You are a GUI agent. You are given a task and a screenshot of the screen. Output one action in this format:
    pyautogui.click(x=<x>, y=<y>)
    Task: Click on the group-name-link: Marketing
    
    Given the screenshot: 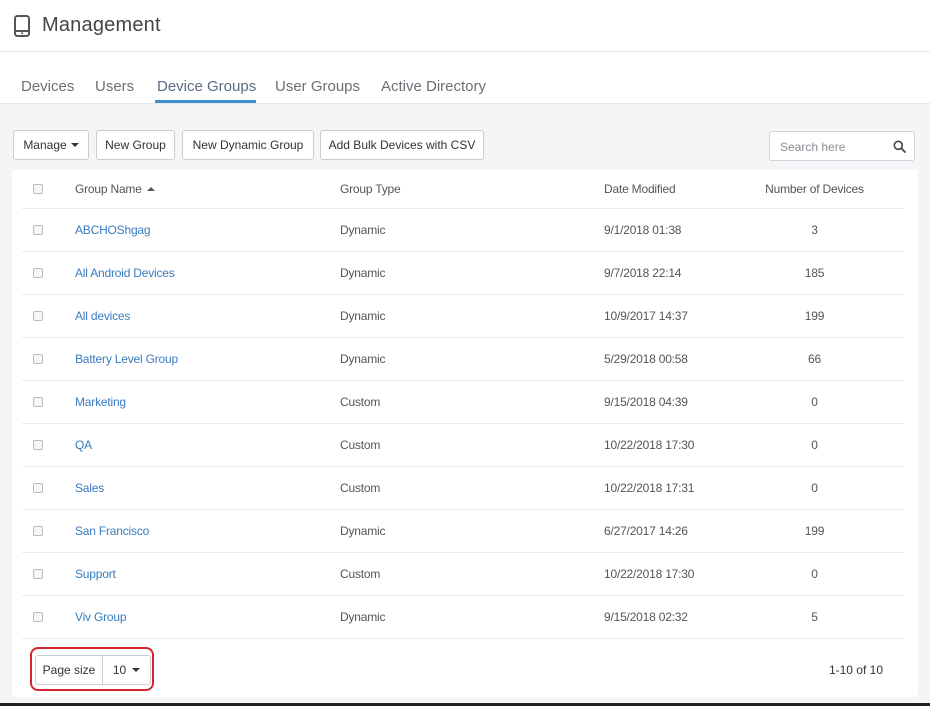 What is the action you would take?
    pyautogui.click(x=100, y=402)
    